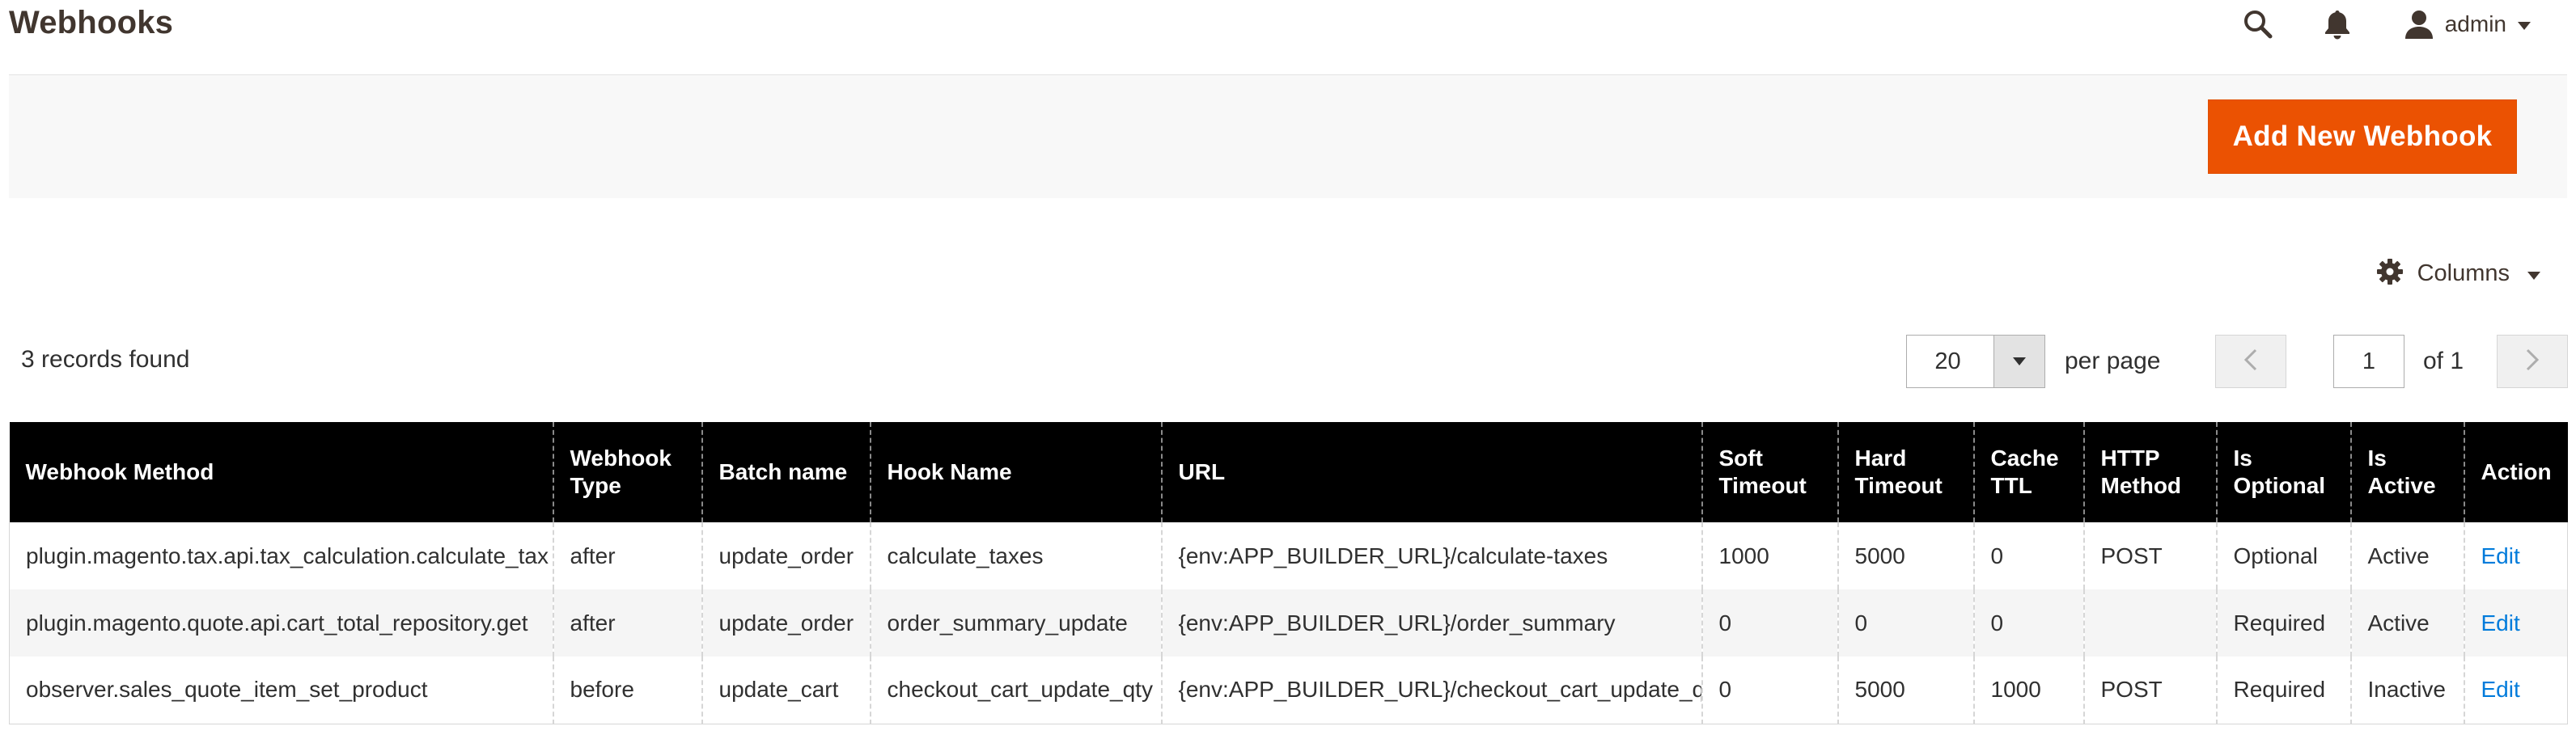 This screenshot has width=2576, height=739. I want to click on cell-batch-name: update_cart, so click(786, 690).